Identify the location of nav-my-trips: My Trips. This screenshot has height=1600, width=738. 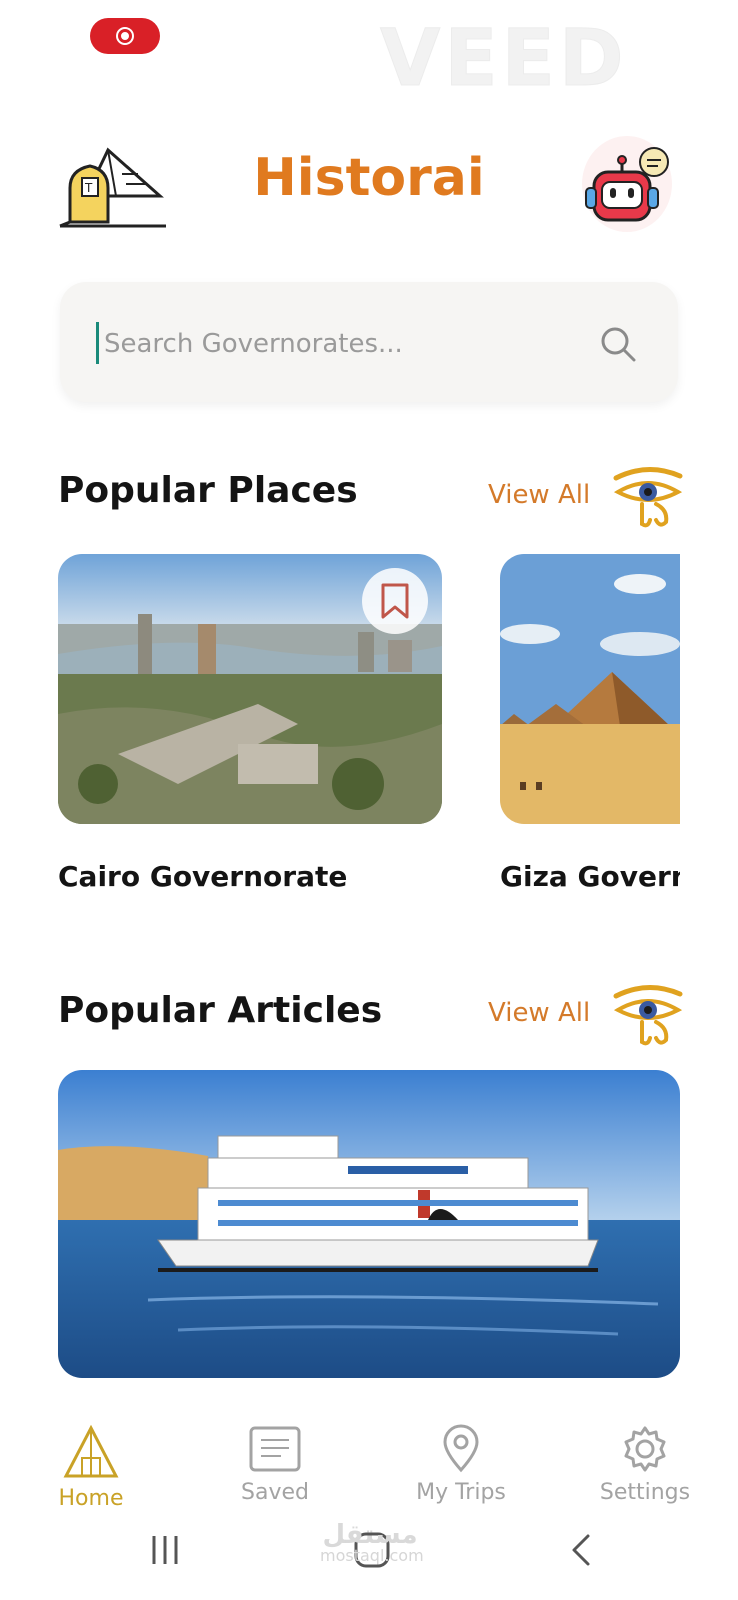
(461, 1464).